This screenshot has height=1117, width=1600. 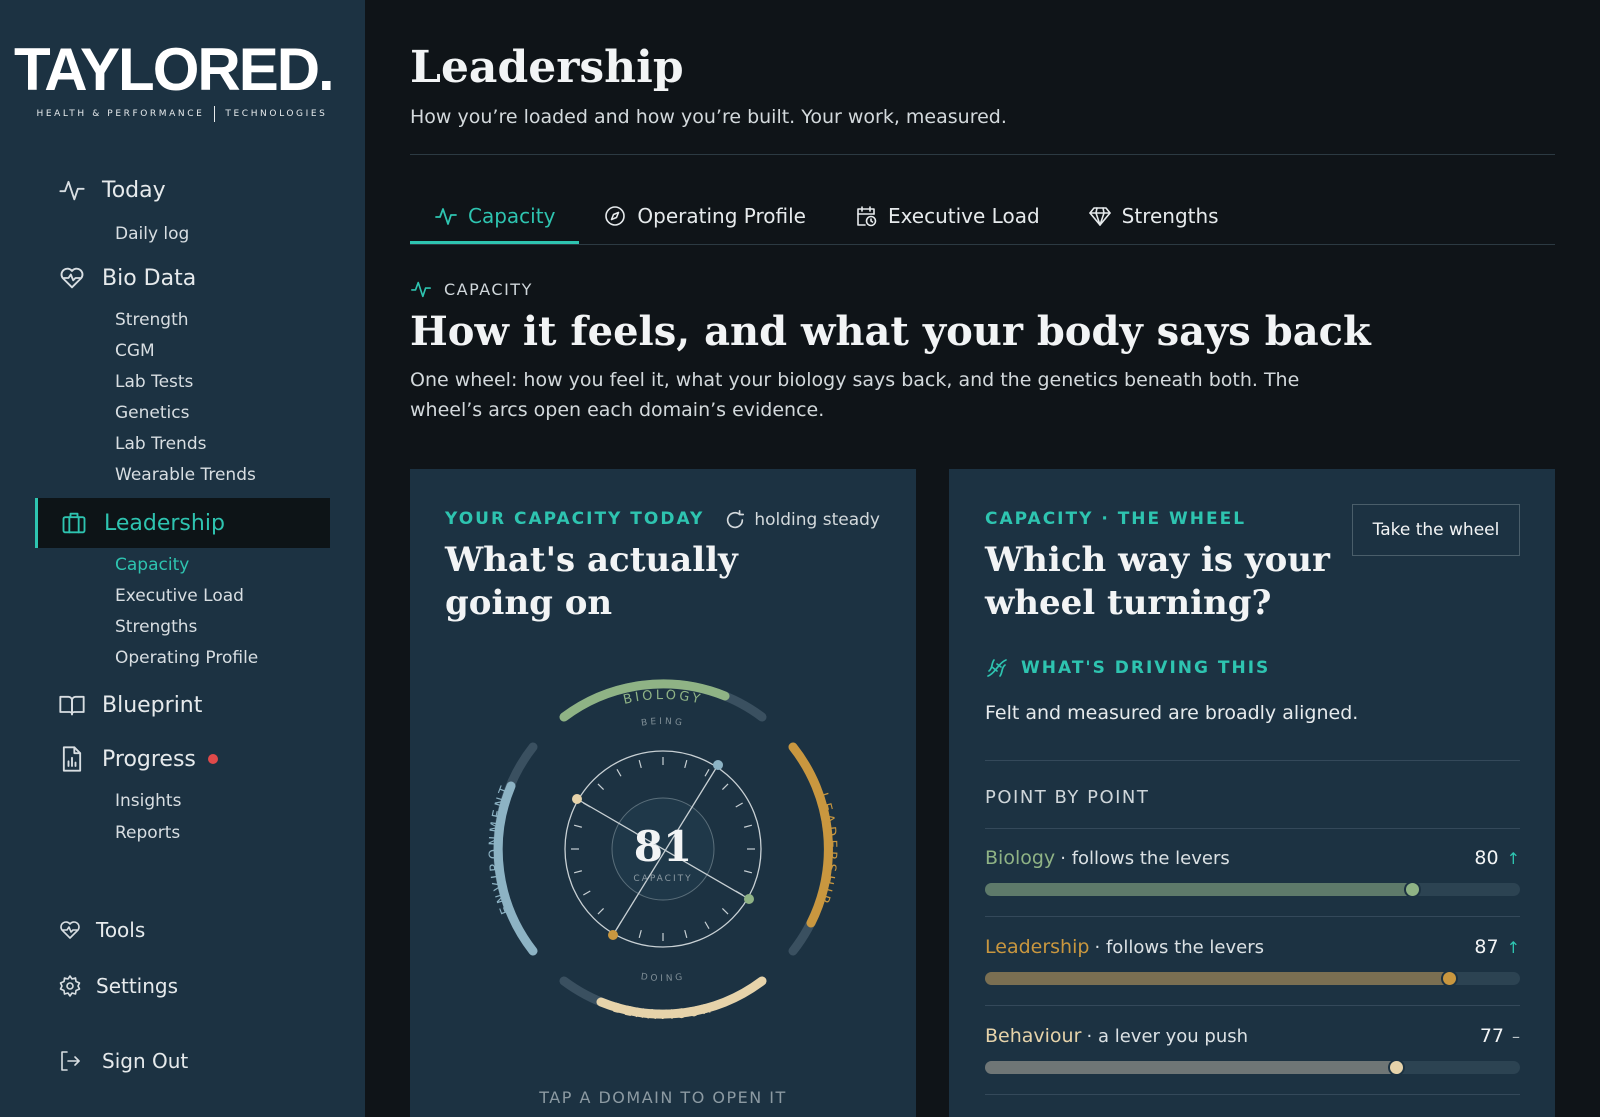 I want to click on metric-bar, so click(x=1252, y=978).